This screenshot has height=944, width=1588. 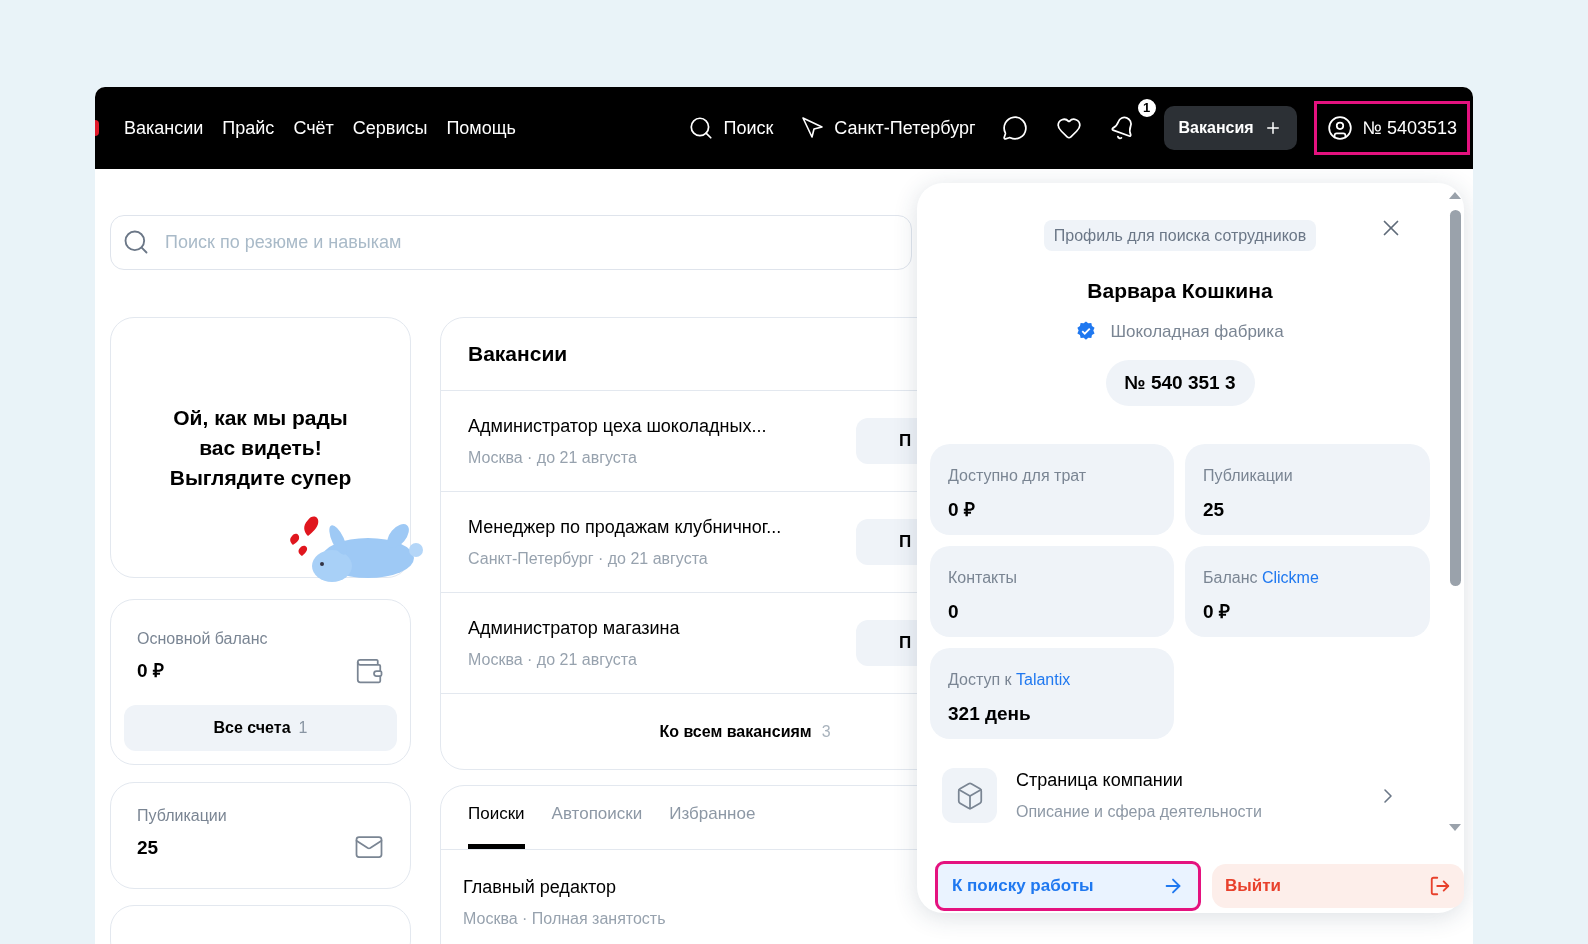 I want to click on scrollbar-thumb, so click(x=1455, y=398).